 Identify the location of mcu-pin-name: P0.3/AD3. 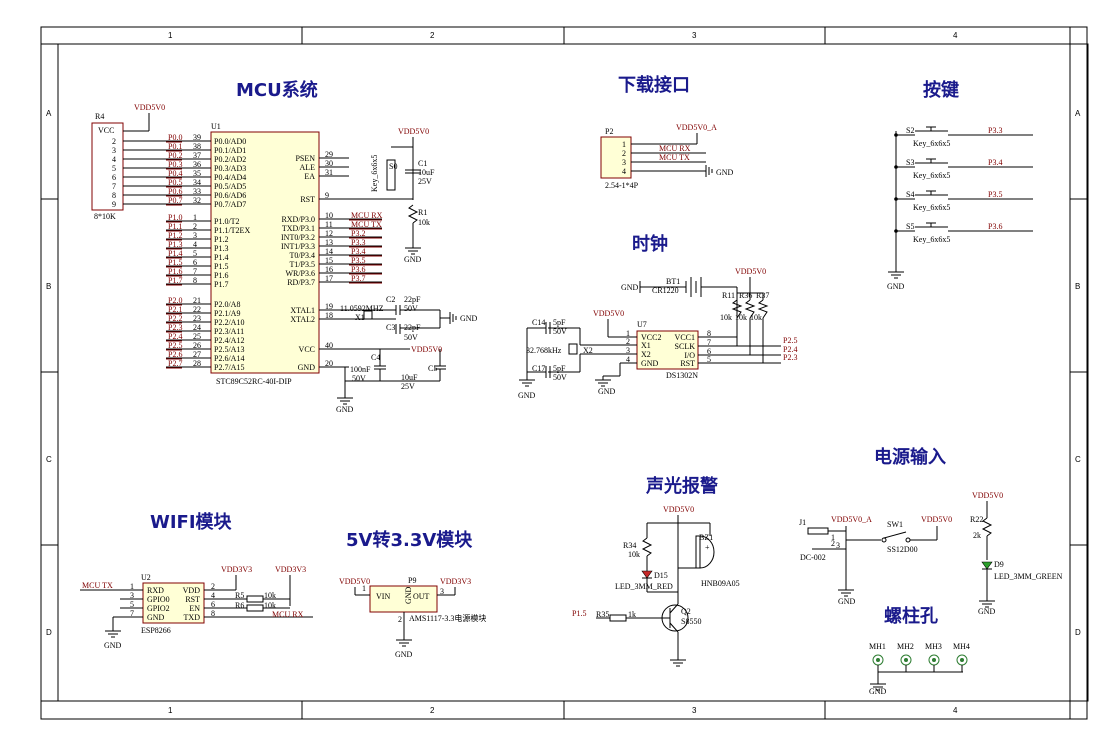
(230, 168).